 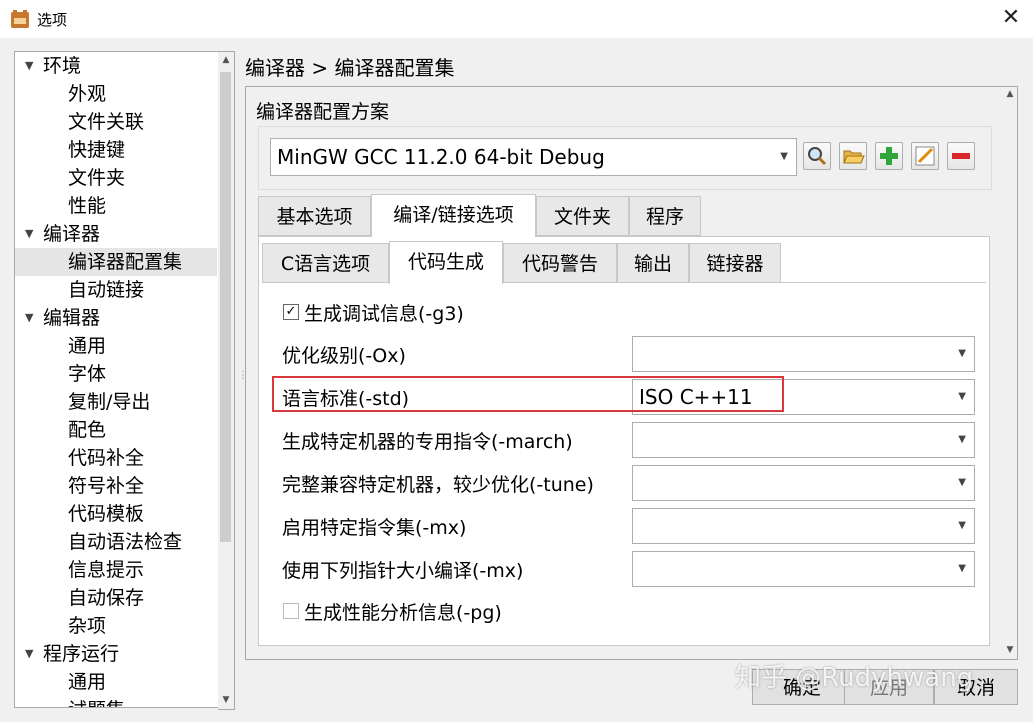 I want to click on tree-category: ▼ 程序运行, so click(x=116, y=654).